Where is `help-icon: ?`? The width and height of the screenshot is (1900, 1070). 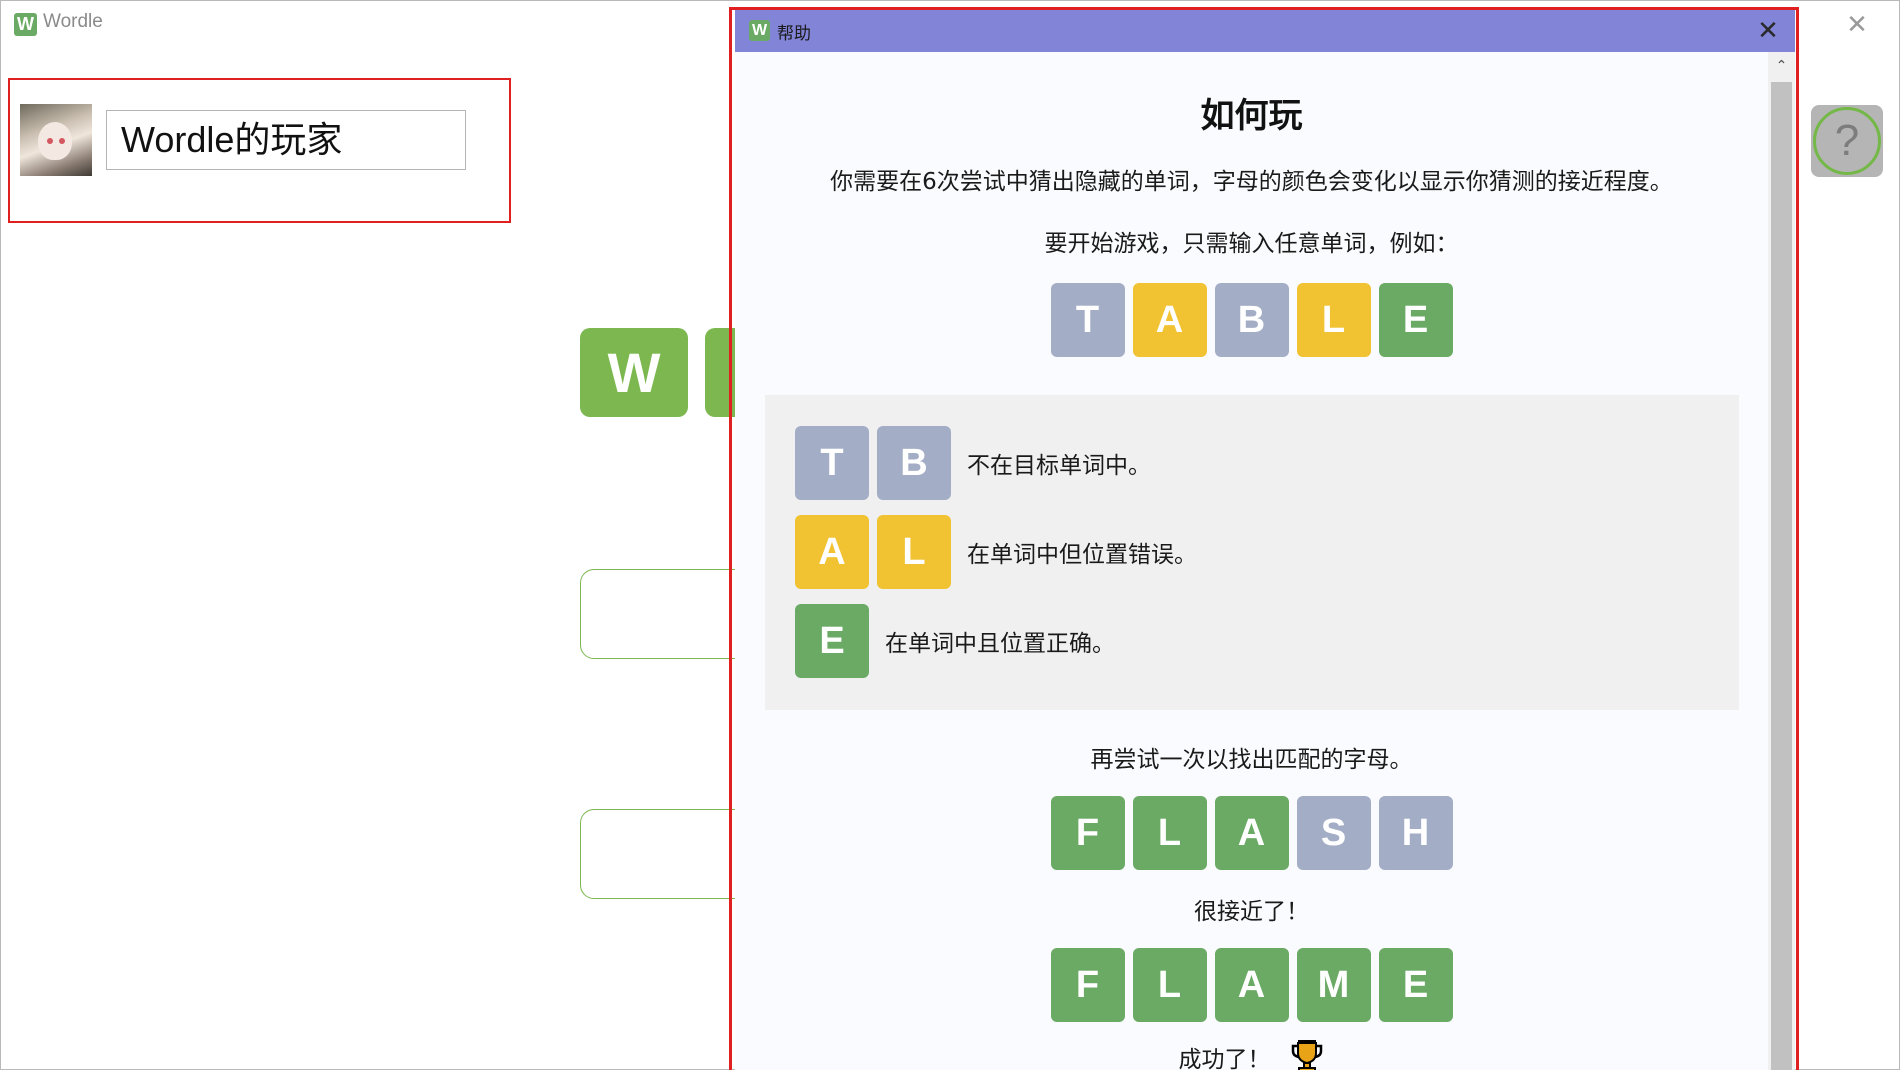 help-icon: ? is located at coordinates (1847, 141).